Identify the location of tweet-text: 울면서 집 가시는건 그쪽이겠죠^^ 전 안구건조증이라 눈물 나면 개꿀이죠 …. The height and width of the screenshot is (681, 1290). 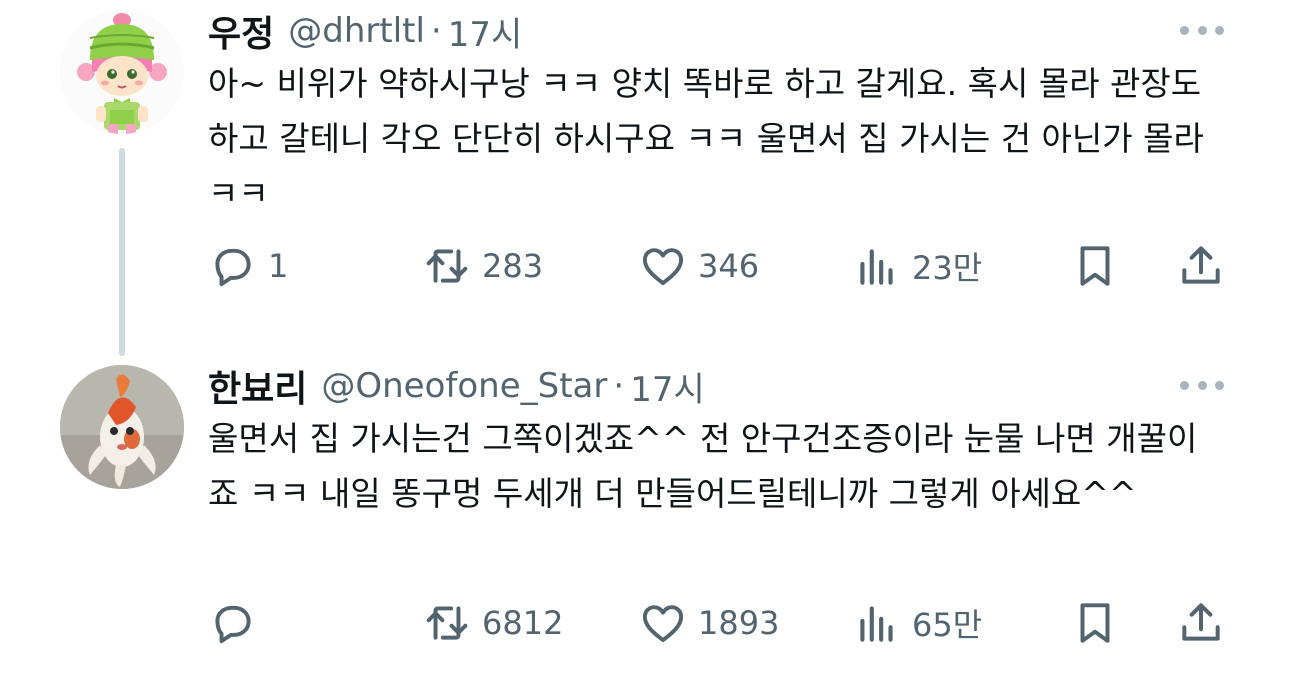
(703, 466).